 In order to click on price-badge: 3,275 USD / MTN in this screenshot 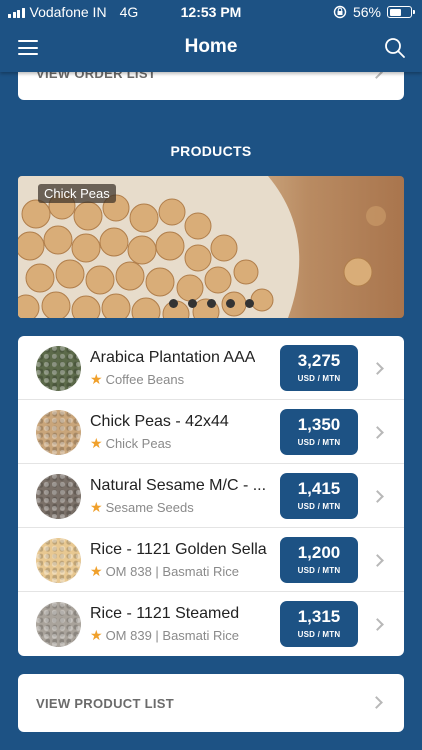, I will do `click(319, 368)`.